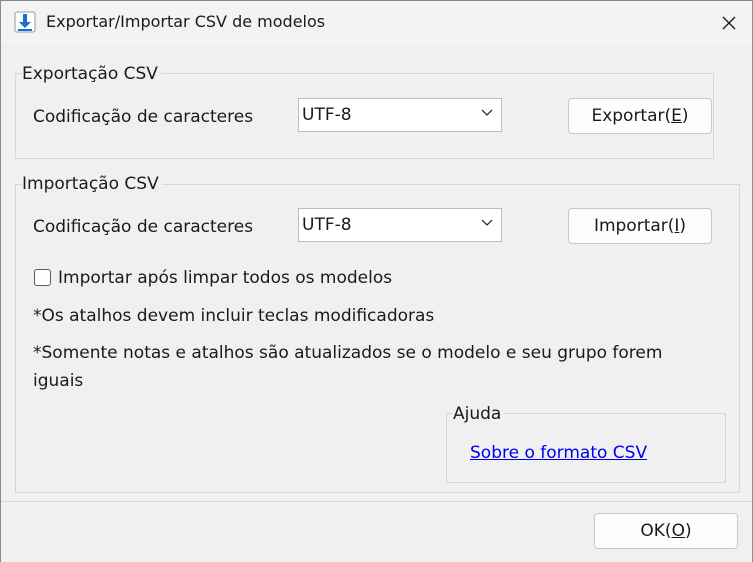  What do you see at coordinates (327, 115) in the screenshot?
I see `export-encoding-value: UTF-8` at bounding box center [327, 115].